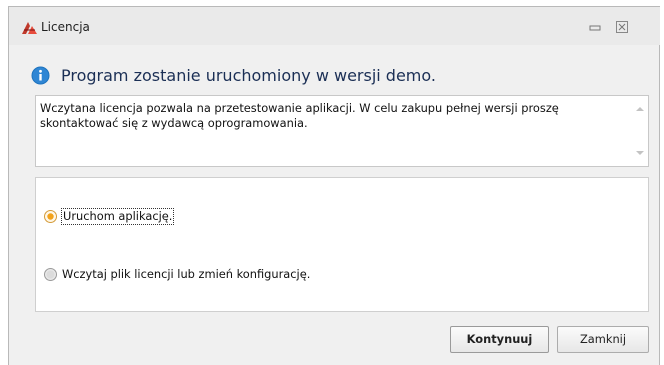 The width and height of the screenshot is (664, 365). I want to click on window-title: Licencja, so click(65, 27).